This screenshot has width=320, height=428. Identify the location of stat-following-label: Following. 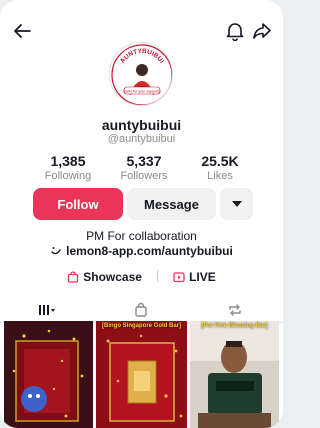
(68, 176).